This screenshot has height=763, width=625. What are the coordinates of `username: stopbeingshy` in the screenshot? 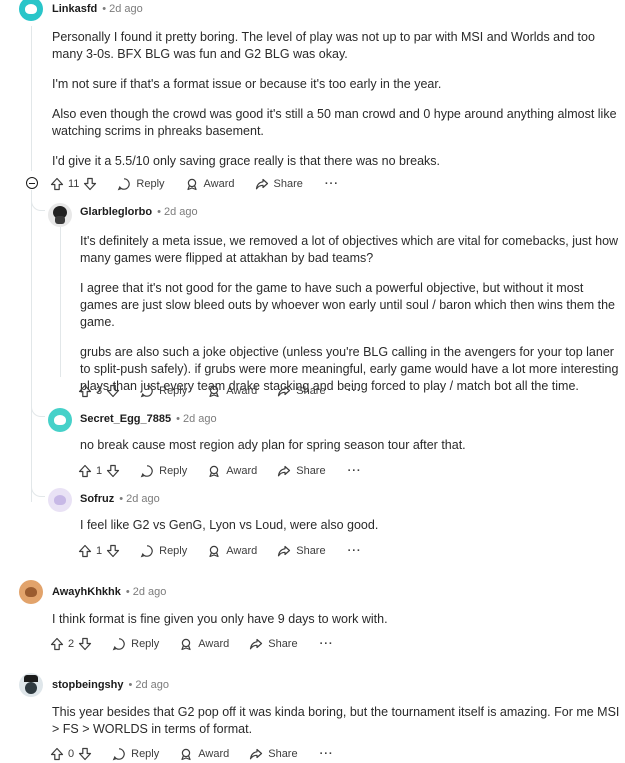 It's located at (88, 685).